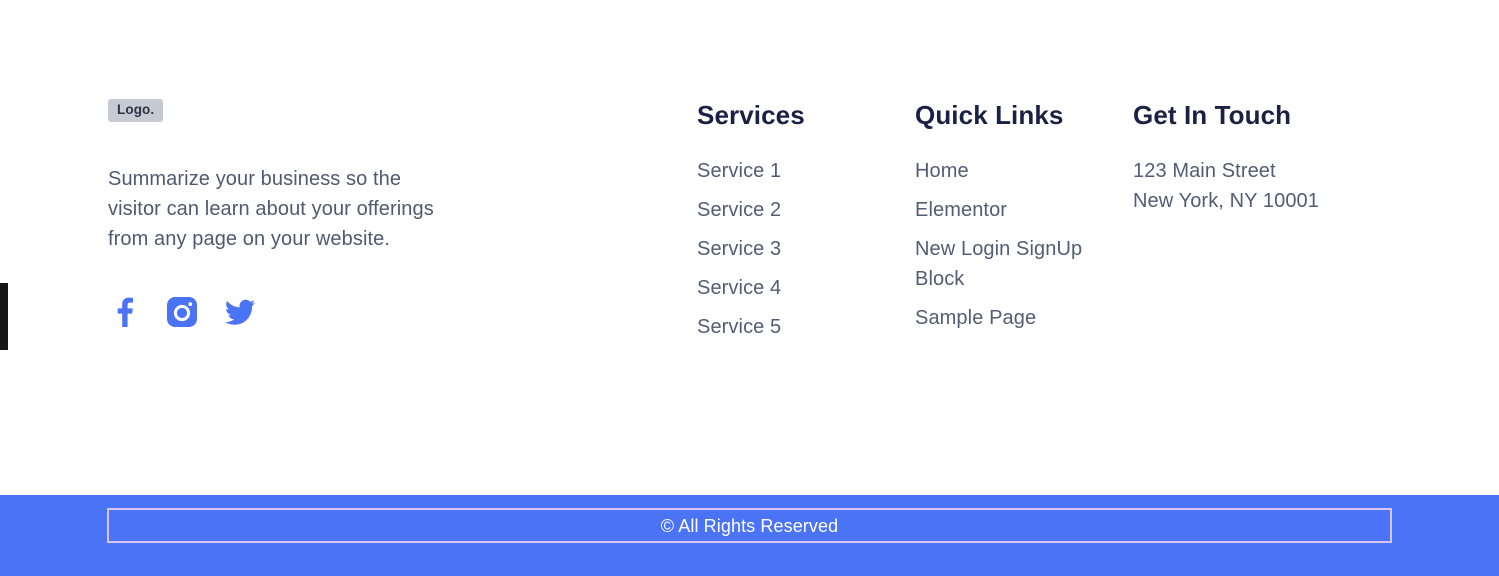 The width and height of the screenshot is (1499, 576). What do you see at coordinates (4, 316) in the screenshot?
I see `viewport-edge-marker` at bounding box center [4, 316].